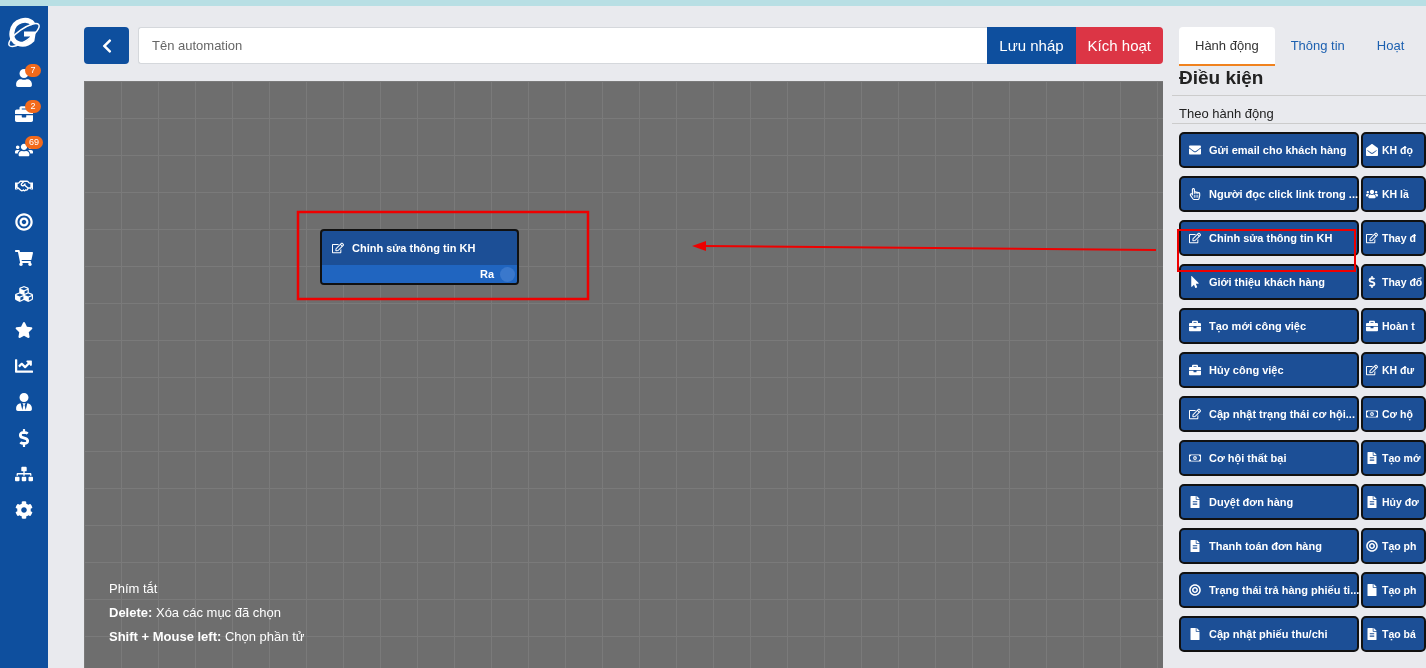  Describe the element at coordinates (1372, 194) in the screenshot. I see `users-icon` at that location.